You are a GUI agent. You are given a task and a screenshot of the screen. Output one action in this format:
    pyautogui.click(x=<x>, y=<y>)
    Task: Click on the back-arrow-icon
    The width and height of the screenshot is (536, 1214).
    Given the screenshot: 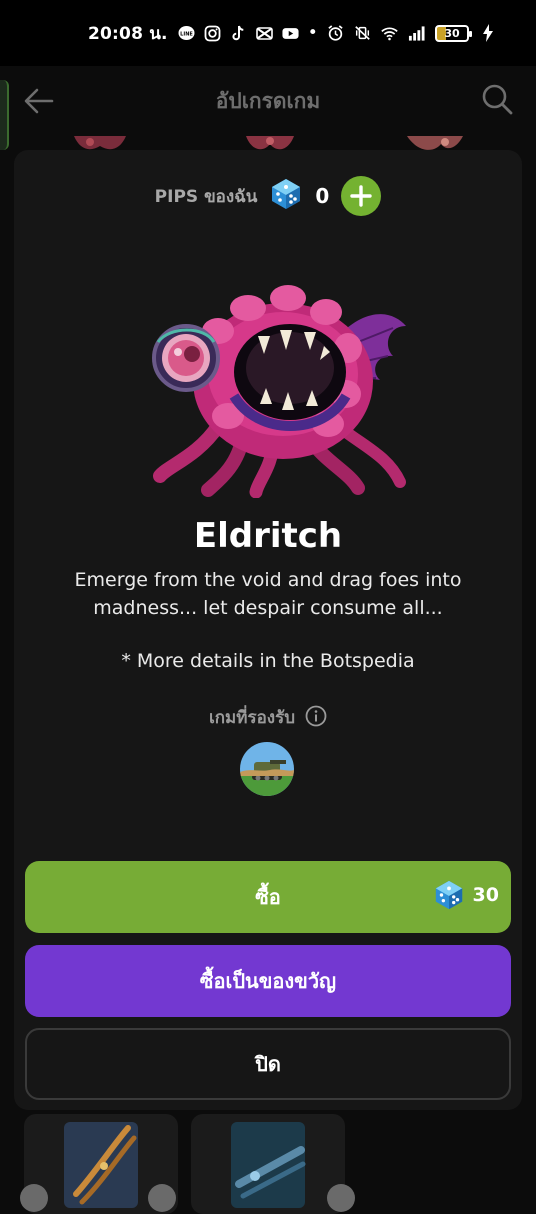 What is the action you would take?
    pyautogui.click(x=39, y=101)
    